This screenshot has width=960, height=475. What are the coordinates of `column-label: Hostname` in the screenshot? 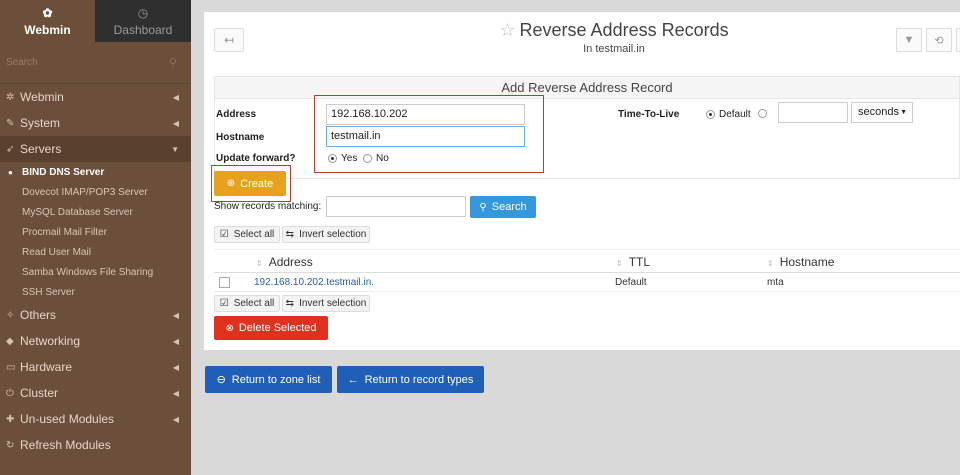 It's located at (807, 262).